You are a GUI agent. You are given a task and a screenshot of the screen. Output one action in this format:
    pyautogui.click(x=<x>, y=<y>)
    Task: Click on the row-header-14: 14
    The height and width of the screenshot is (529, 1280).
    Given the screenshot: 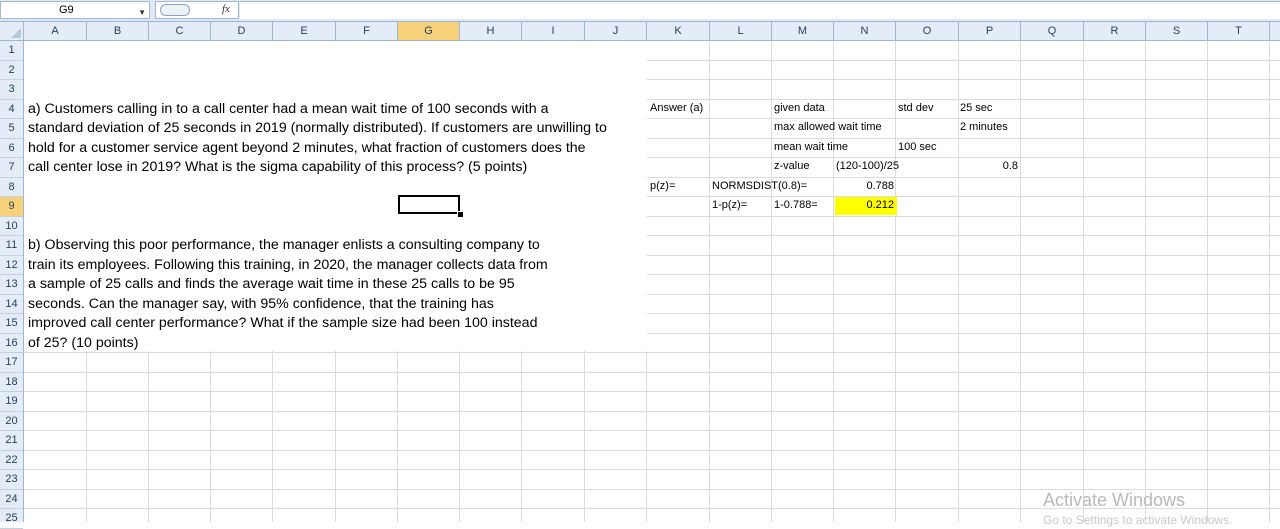 What is the action you would take?
    pyautogui.click(x=11, y=304)
    